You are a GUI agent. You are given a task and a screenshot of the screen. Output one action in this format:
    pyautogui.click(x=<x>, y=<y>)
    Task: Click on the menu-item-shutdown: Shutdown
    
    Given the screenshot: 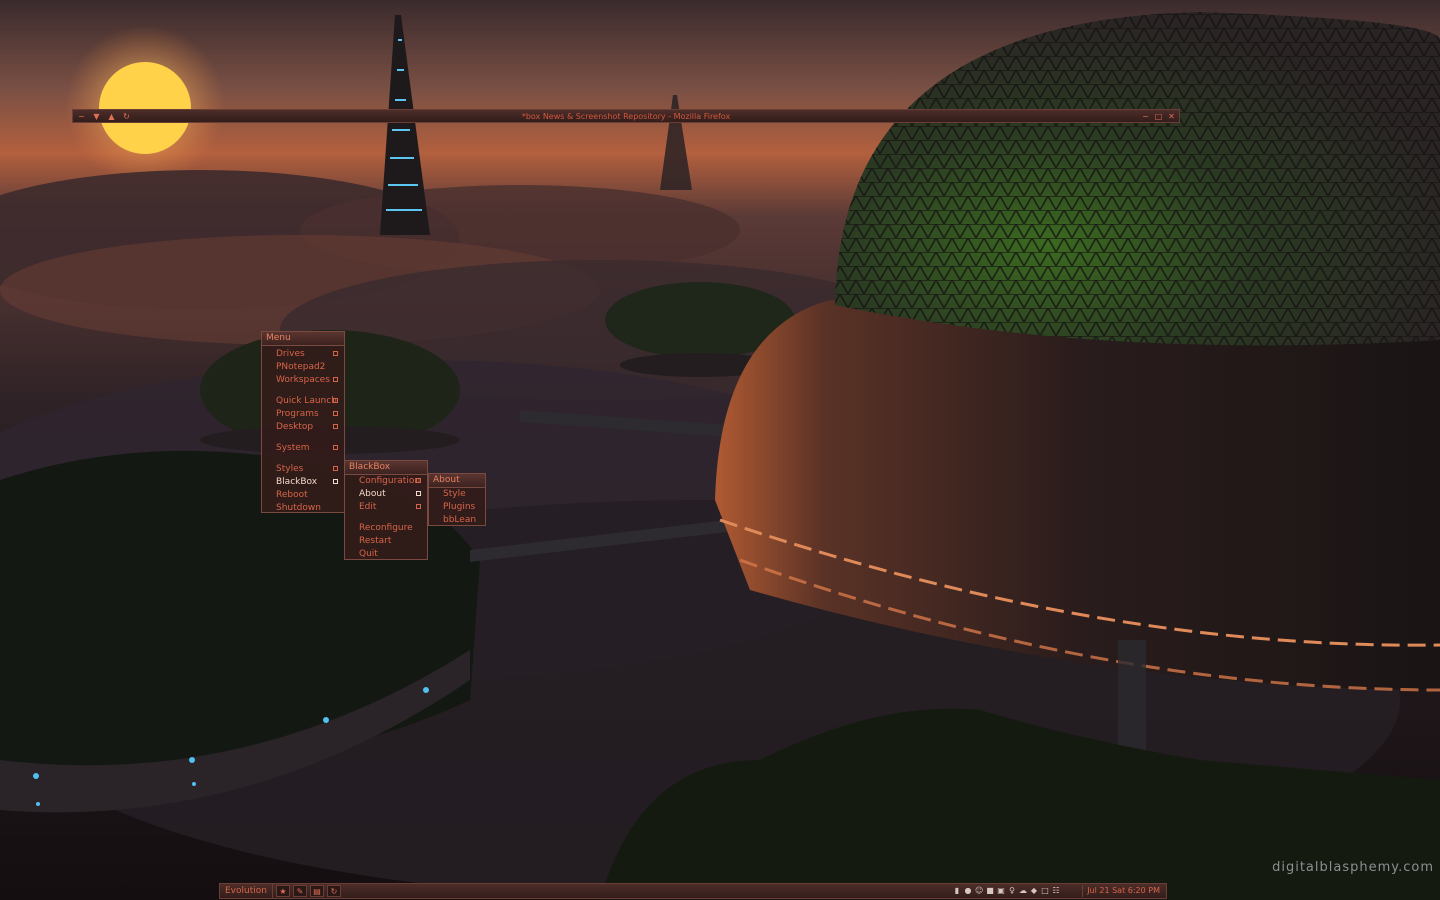 What is the action you would take?
    pyautogui.click(x=303, y=508)
    